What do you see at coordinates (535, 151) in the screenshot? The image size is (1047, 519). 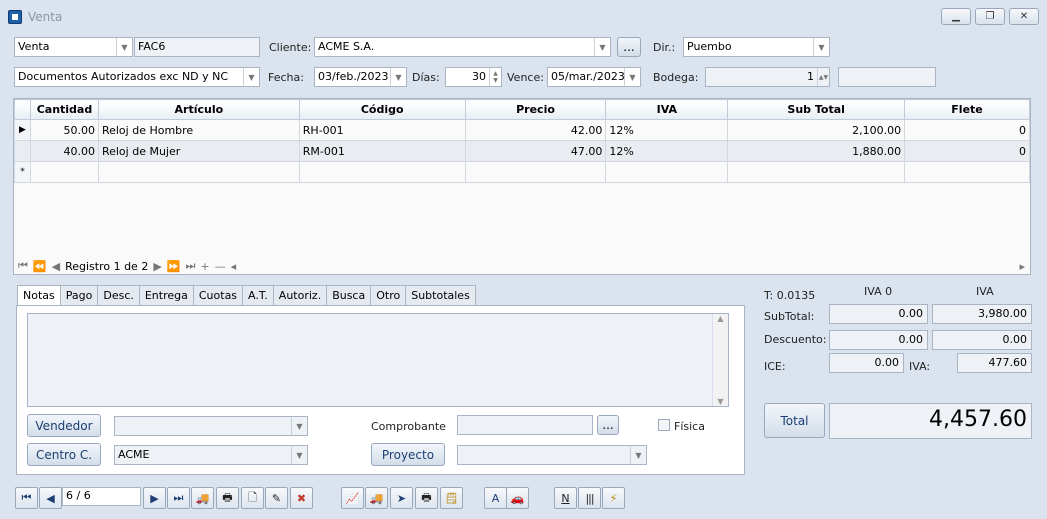 I see `cell-precio: 47.00` at bounding box center [535, 151].